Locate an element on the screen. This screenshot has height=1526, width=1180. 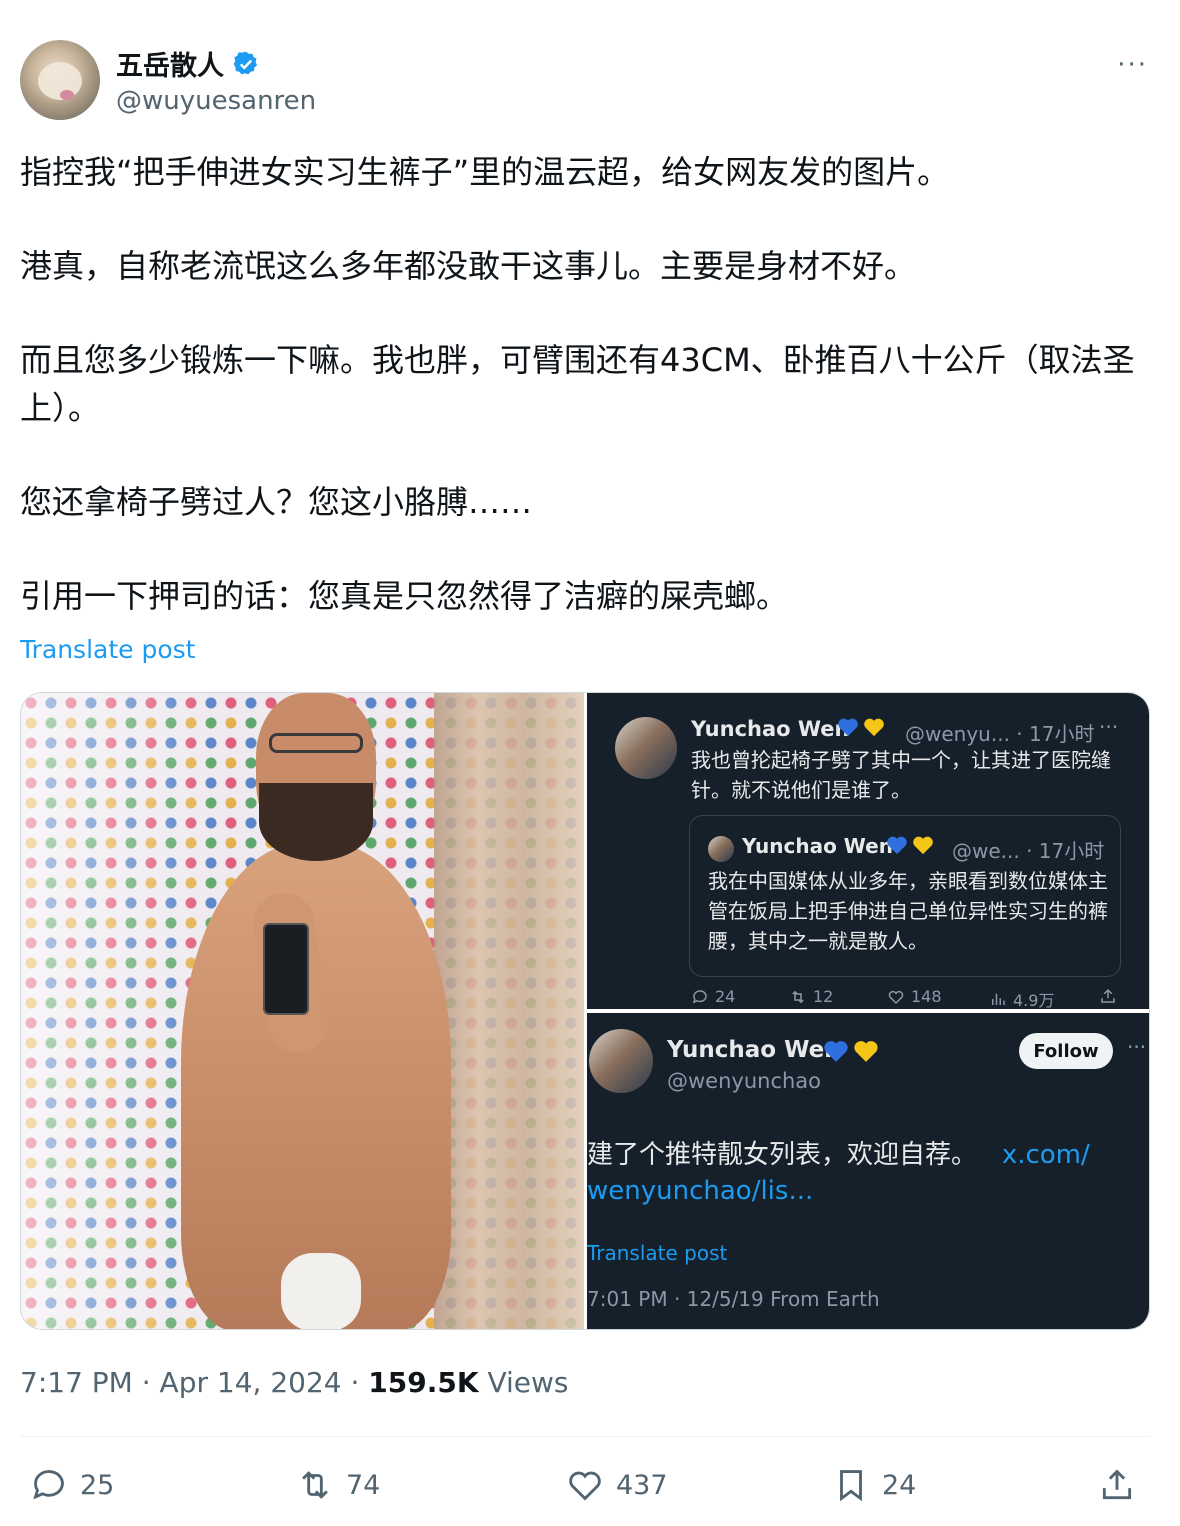
post-paragraph: 而且您多少锻炼一下嘛。我也胖，可臂围还有43CM、卧推百八十公斤（取法圣上）。 is located at coordinates (577, 384).